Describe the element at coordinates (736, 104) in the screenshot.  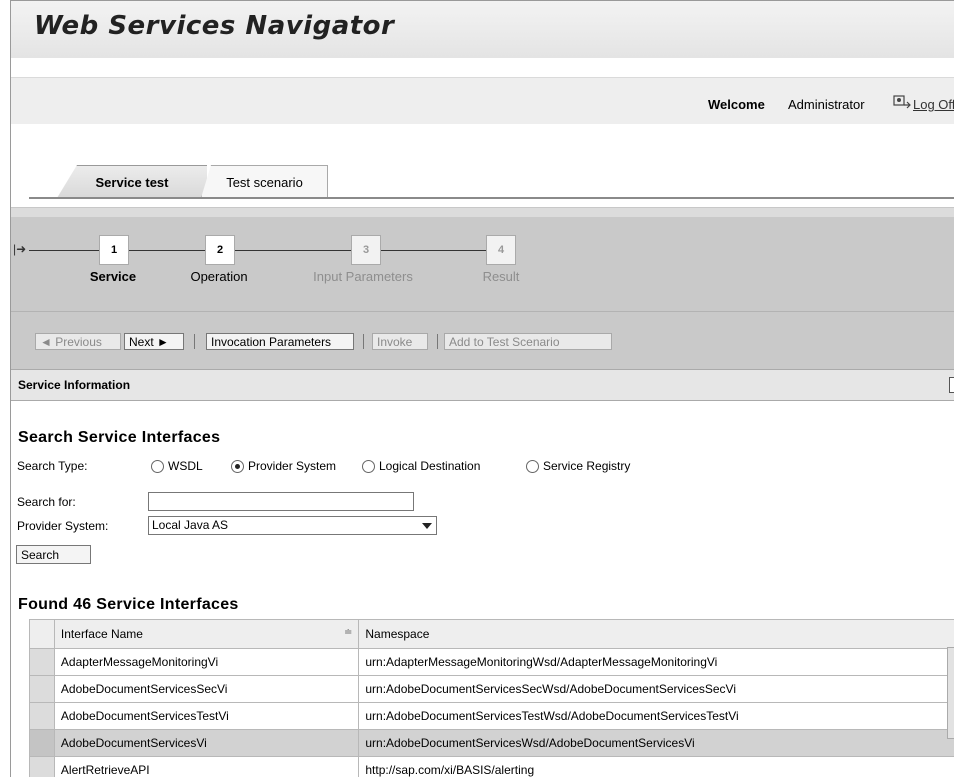
I see `welcome-label: Welcome` at that location.